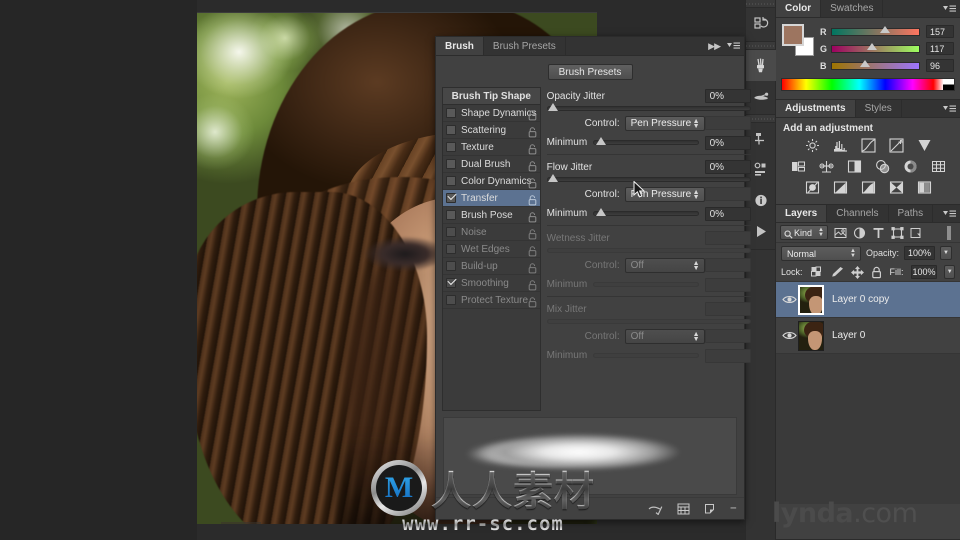 The width and height of the screenshot is (960, 540). What do you see at coordinates (727, 142) in the screenshot?
I see `opacity-minimum-value: 0%` at bounding box center [727, 142].